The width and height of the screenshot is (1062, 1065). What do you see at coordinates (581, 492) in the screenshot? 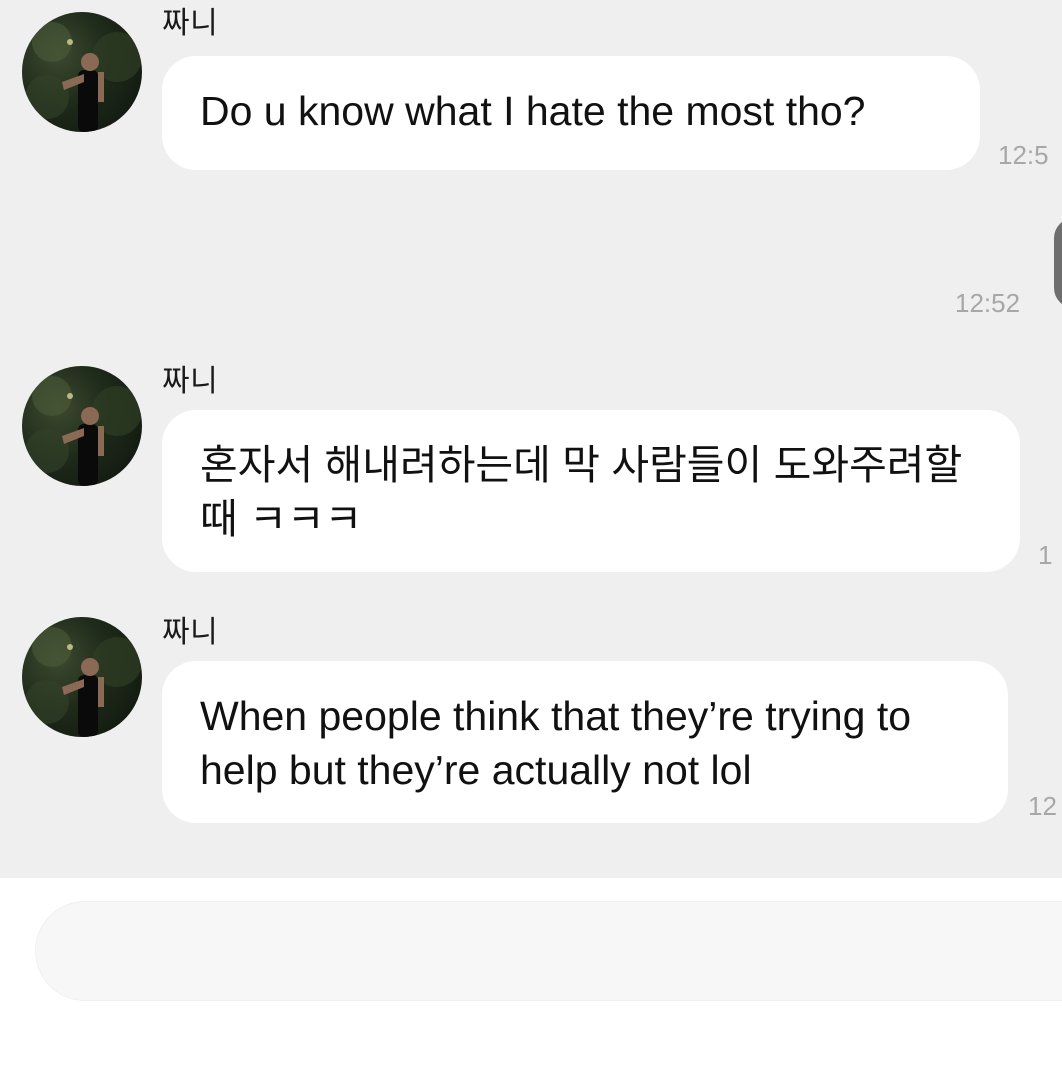
I see `message-text: 혼자서 해내려하는데 막 사람들이 도와주려할 때 ㅋㅋㅋ` at bounding box center [581, 492].